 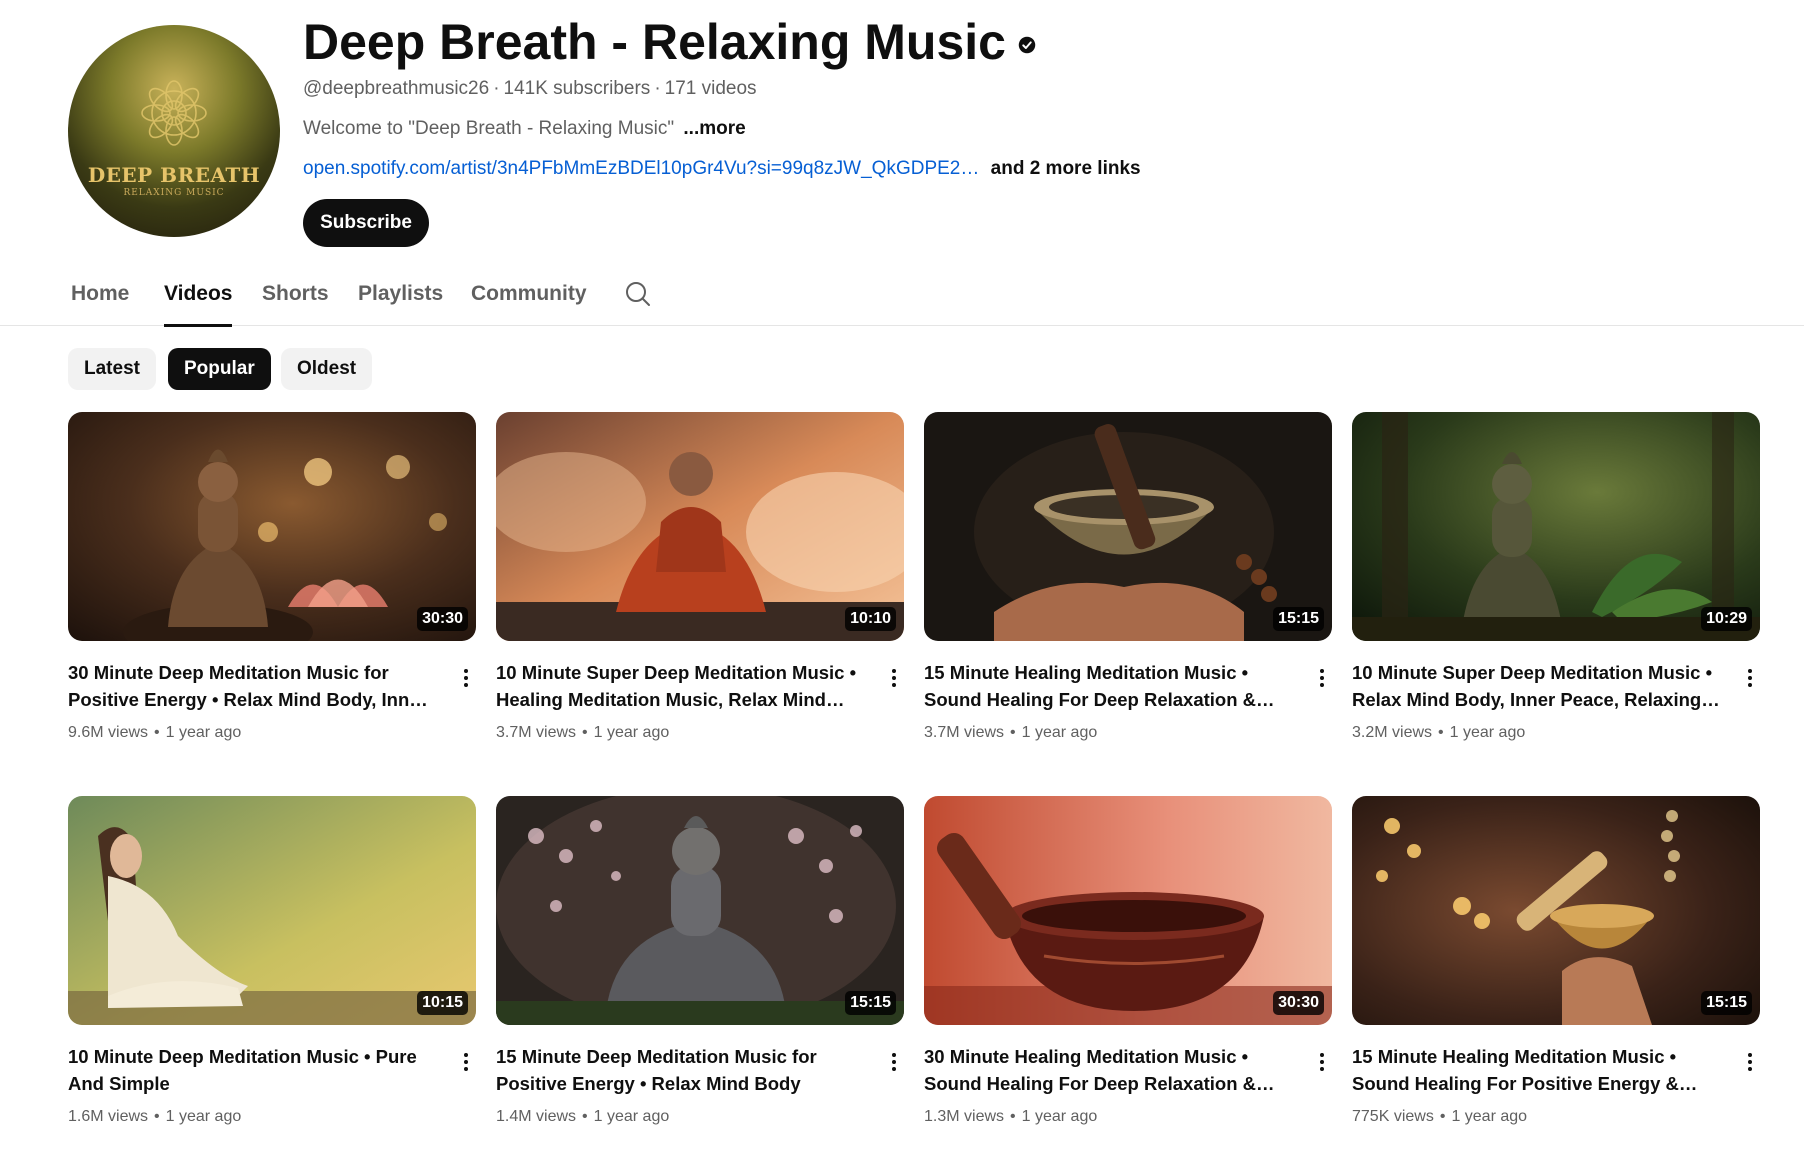 I want to click on channel-avatar: DEEP BREATH RELAXING MUSIC, so click(x=174, y=131).